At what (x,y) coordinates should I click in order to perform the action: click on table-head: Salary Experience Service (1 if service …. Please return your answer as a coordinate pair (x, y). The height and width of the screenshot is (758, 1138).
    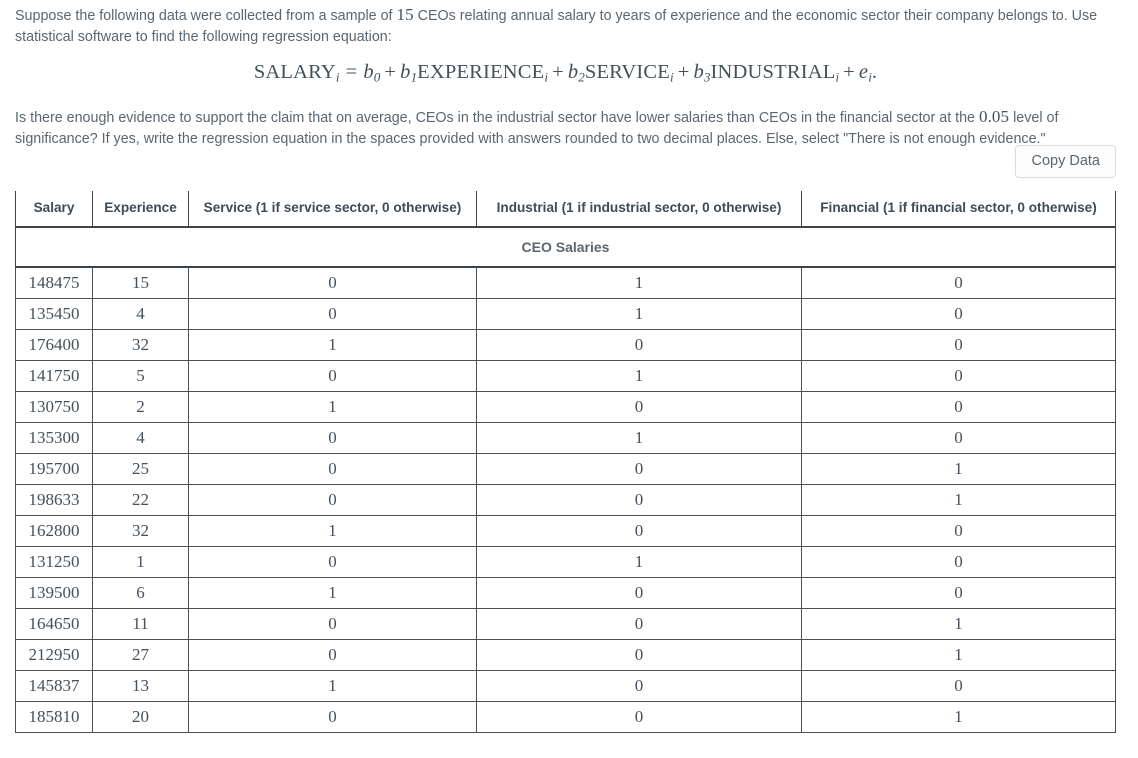
    Looking at the image, I should click on (565, 209).